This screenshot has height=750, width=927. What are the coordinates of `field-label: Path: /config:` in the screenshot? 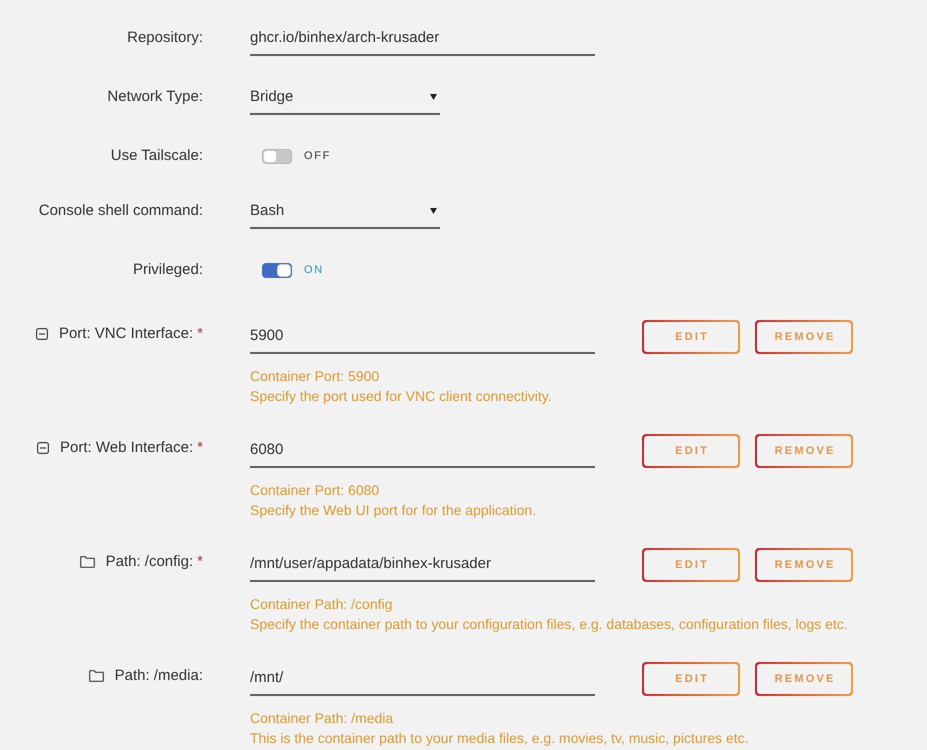 It's located at (150, 562).